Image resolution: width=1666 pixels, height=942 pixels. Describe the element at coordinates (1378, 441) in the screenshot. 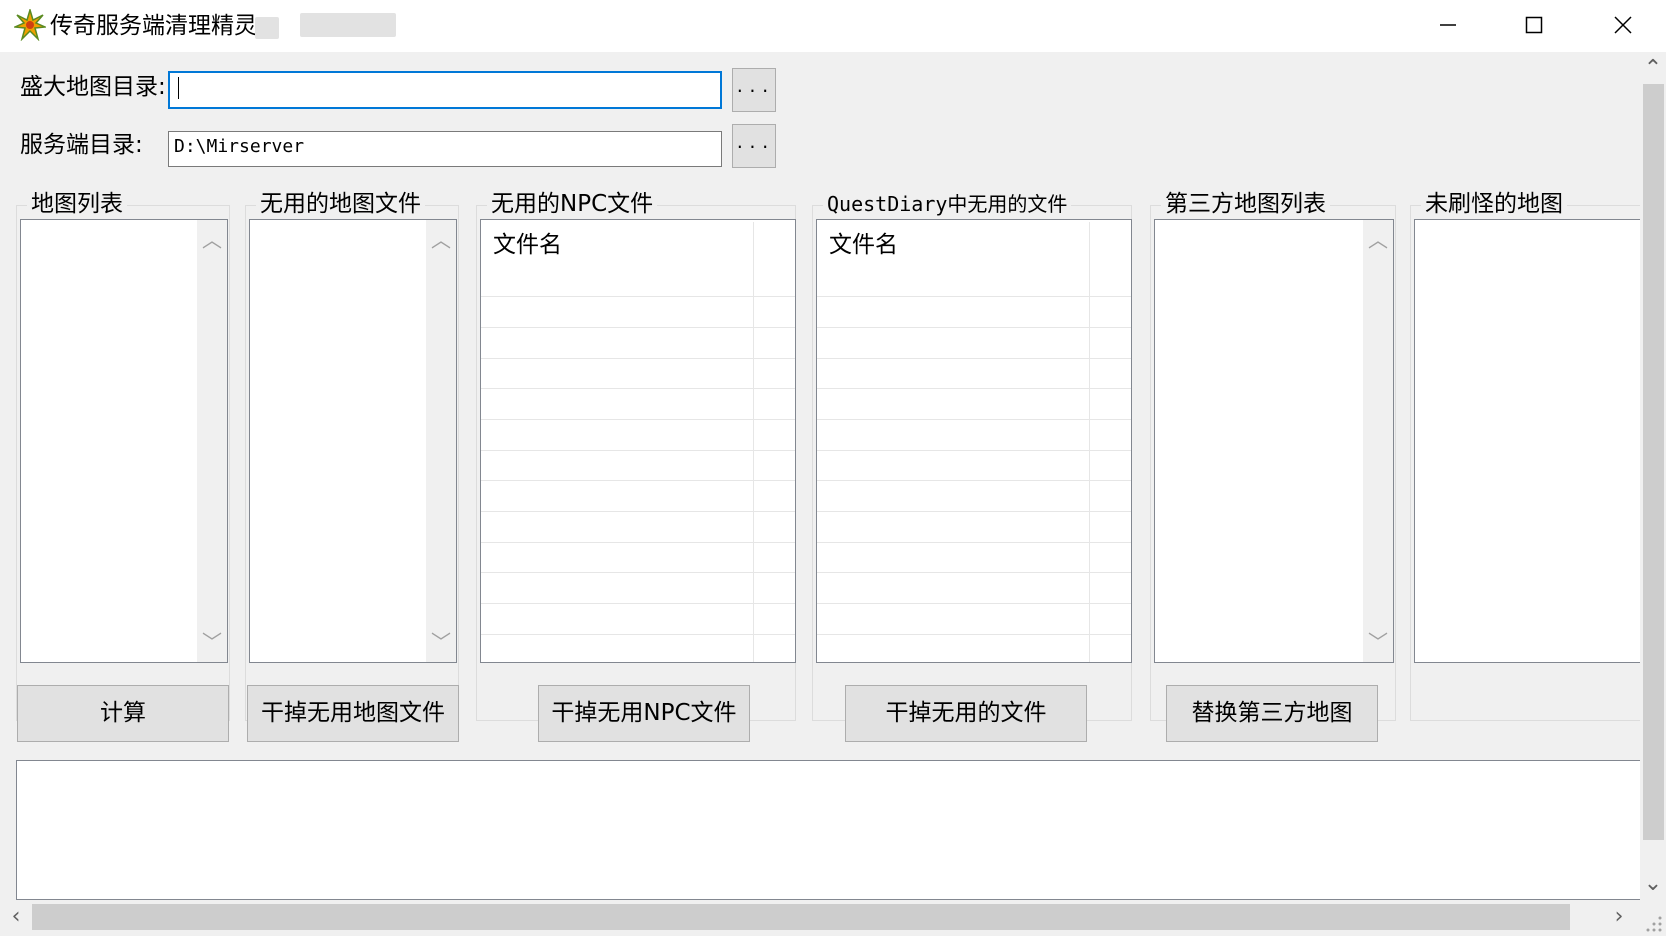

I see `third-party-maps-scrollbar: ︿ ﹀` at that location.